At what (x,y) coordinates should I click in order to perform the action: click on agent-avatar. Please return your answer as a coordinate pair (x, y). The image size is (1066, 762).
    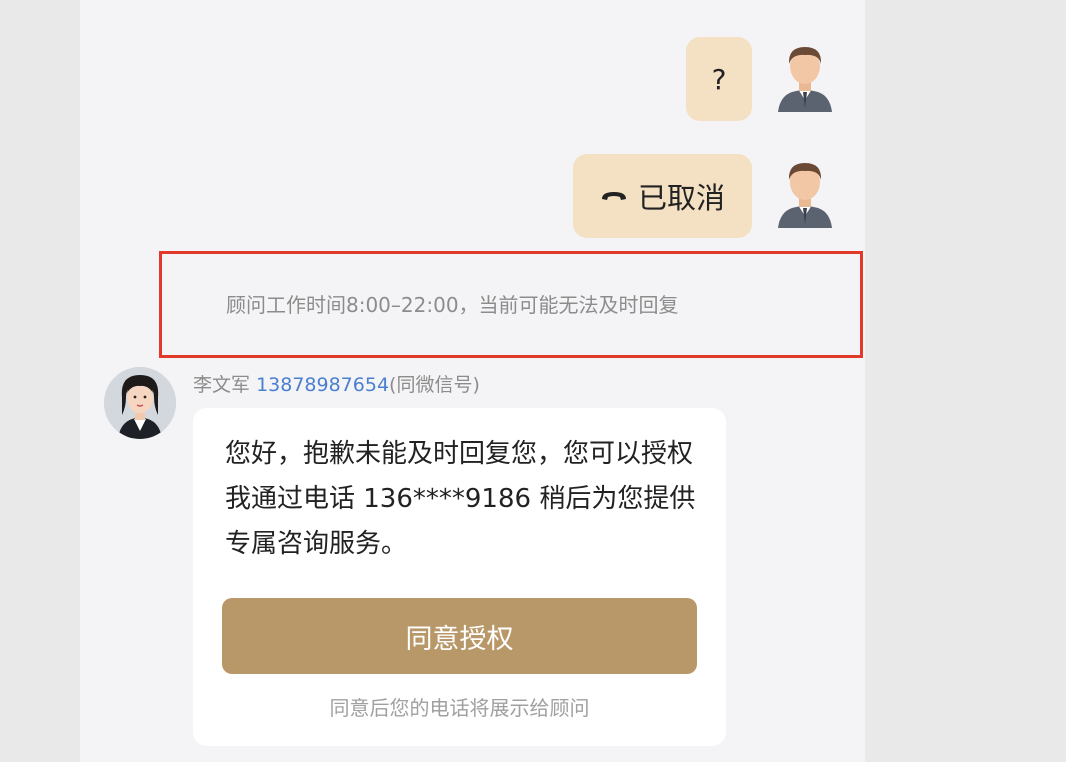
    Looking at the image, I should click on (140, 403).